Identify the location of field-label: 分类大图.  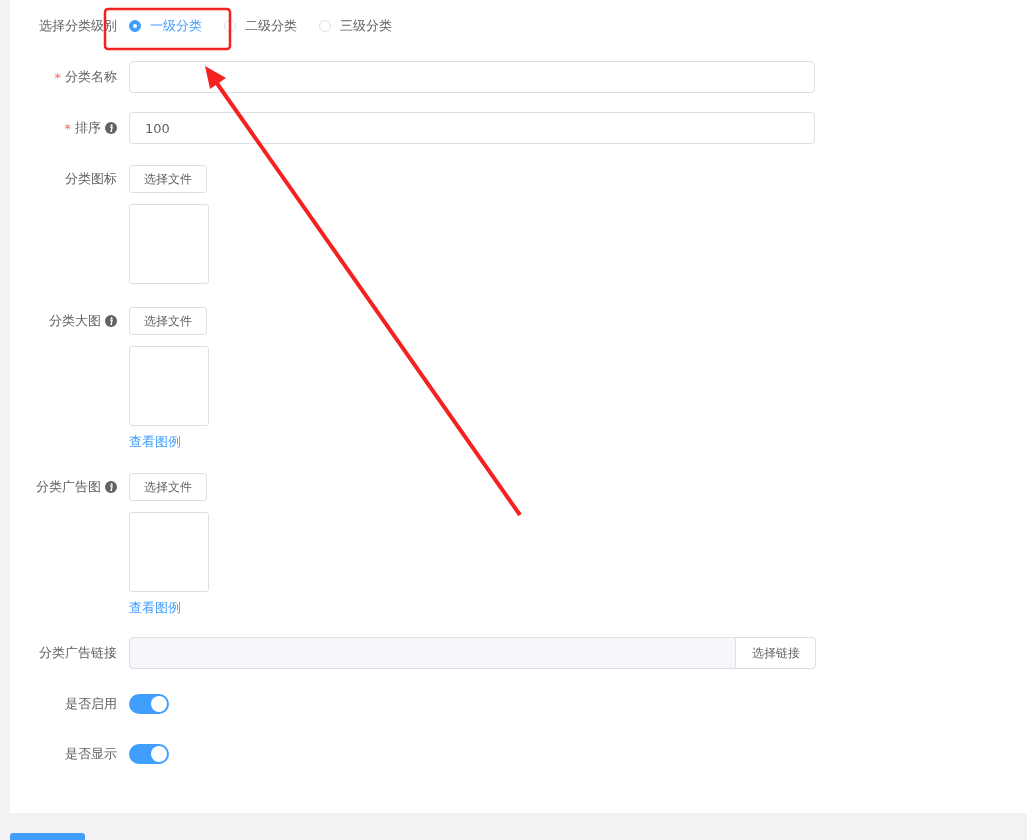
(75, 321).